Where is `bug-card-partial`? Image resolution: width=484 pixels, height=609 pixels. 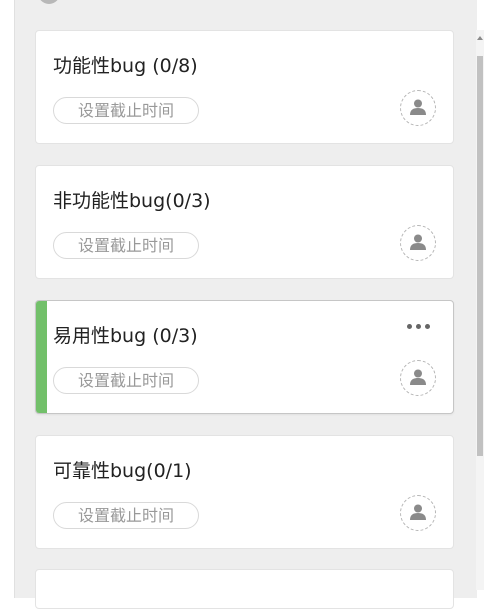
bug-card-partial is located at coordinates (244, 589).